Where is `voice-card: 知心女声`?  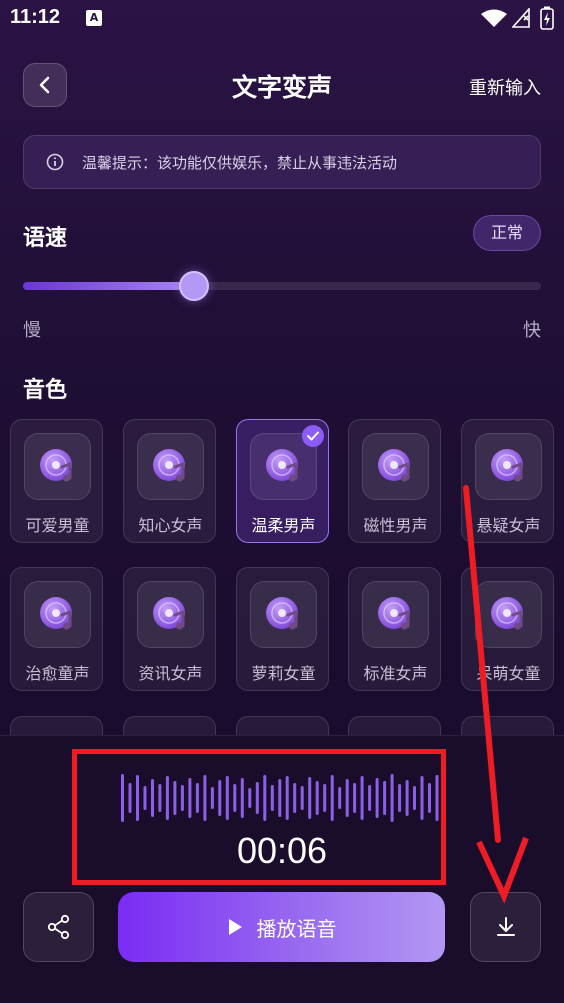
voice-card: 知心女声 is located at coordinates (169, 481).